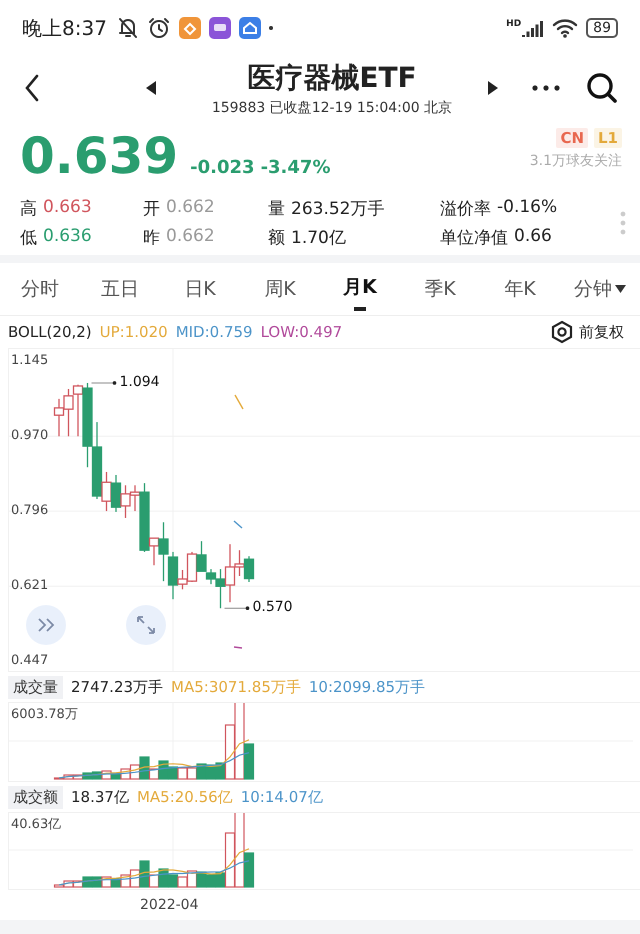 The image size is (640, 934). Describe the element at coordinates (100, 797) in the screenshot. I see `chart-value: 18.37亿` at that location.